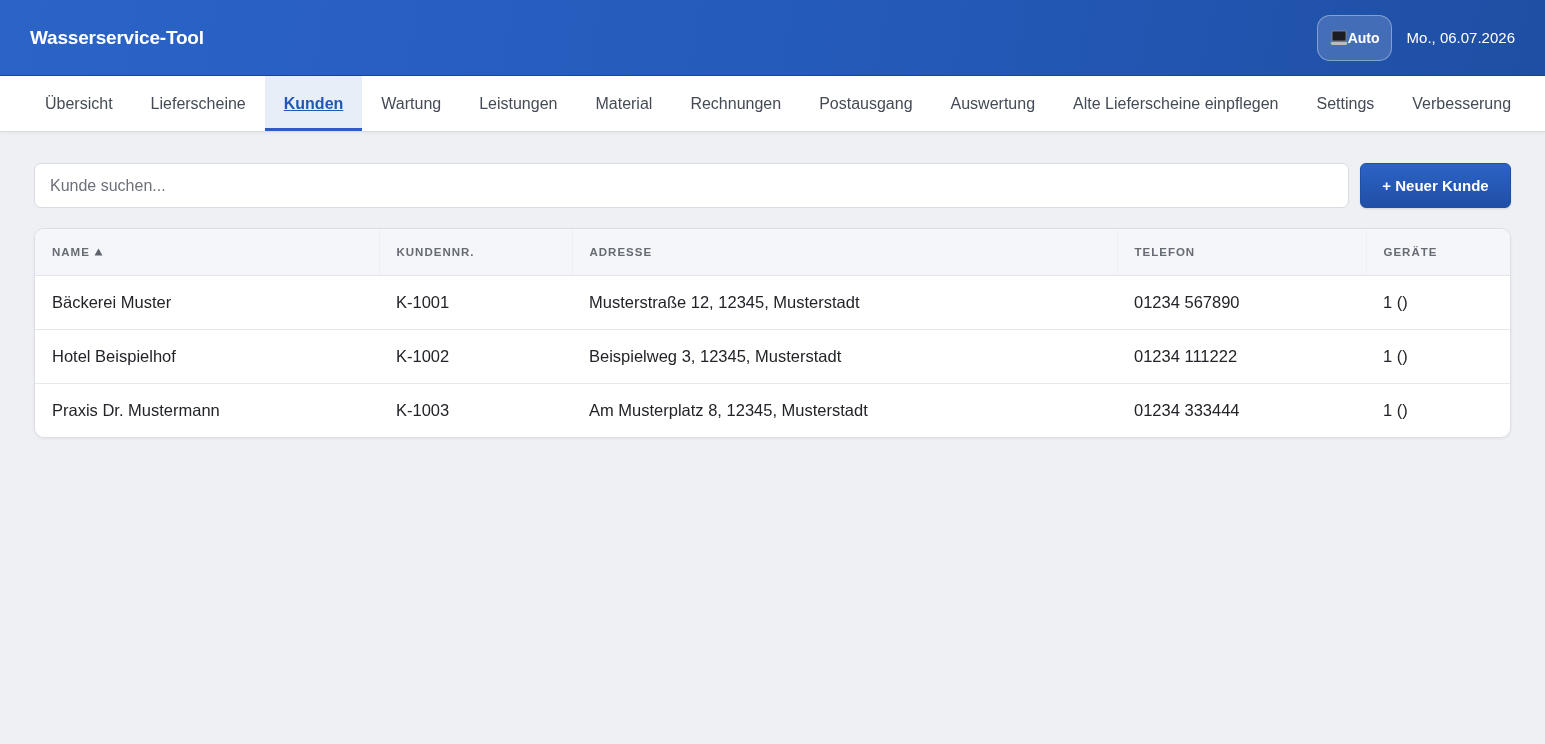  I want to click on table-cell: Hotel Beispielhof, so click(207, 356).